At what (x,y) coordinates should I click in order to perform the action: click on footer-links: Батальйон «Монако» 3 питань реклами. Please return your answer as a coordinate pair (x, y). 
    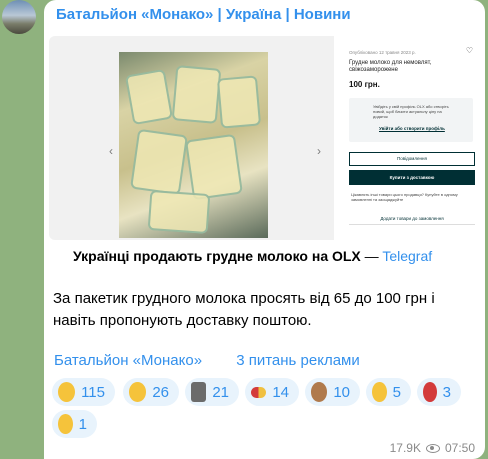
    Looking at the image, I should click on (222, 360).